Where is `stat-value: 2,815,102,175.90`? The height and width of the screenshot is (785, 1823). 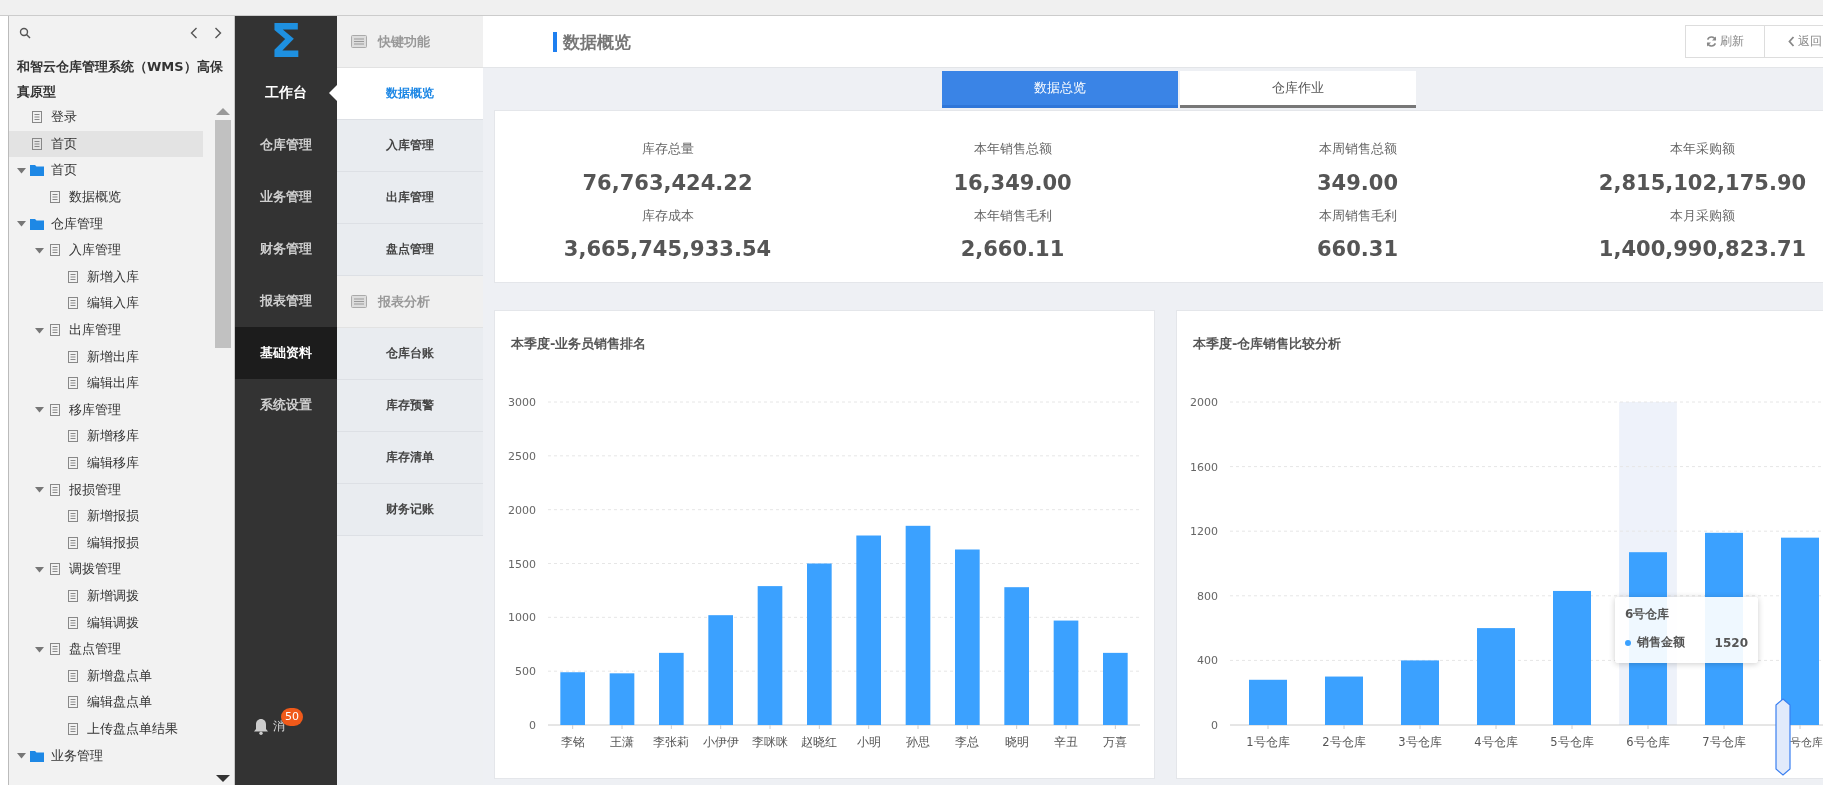
stat-value: 2,815,102,175.90 is located at coordinates (1702, 183).